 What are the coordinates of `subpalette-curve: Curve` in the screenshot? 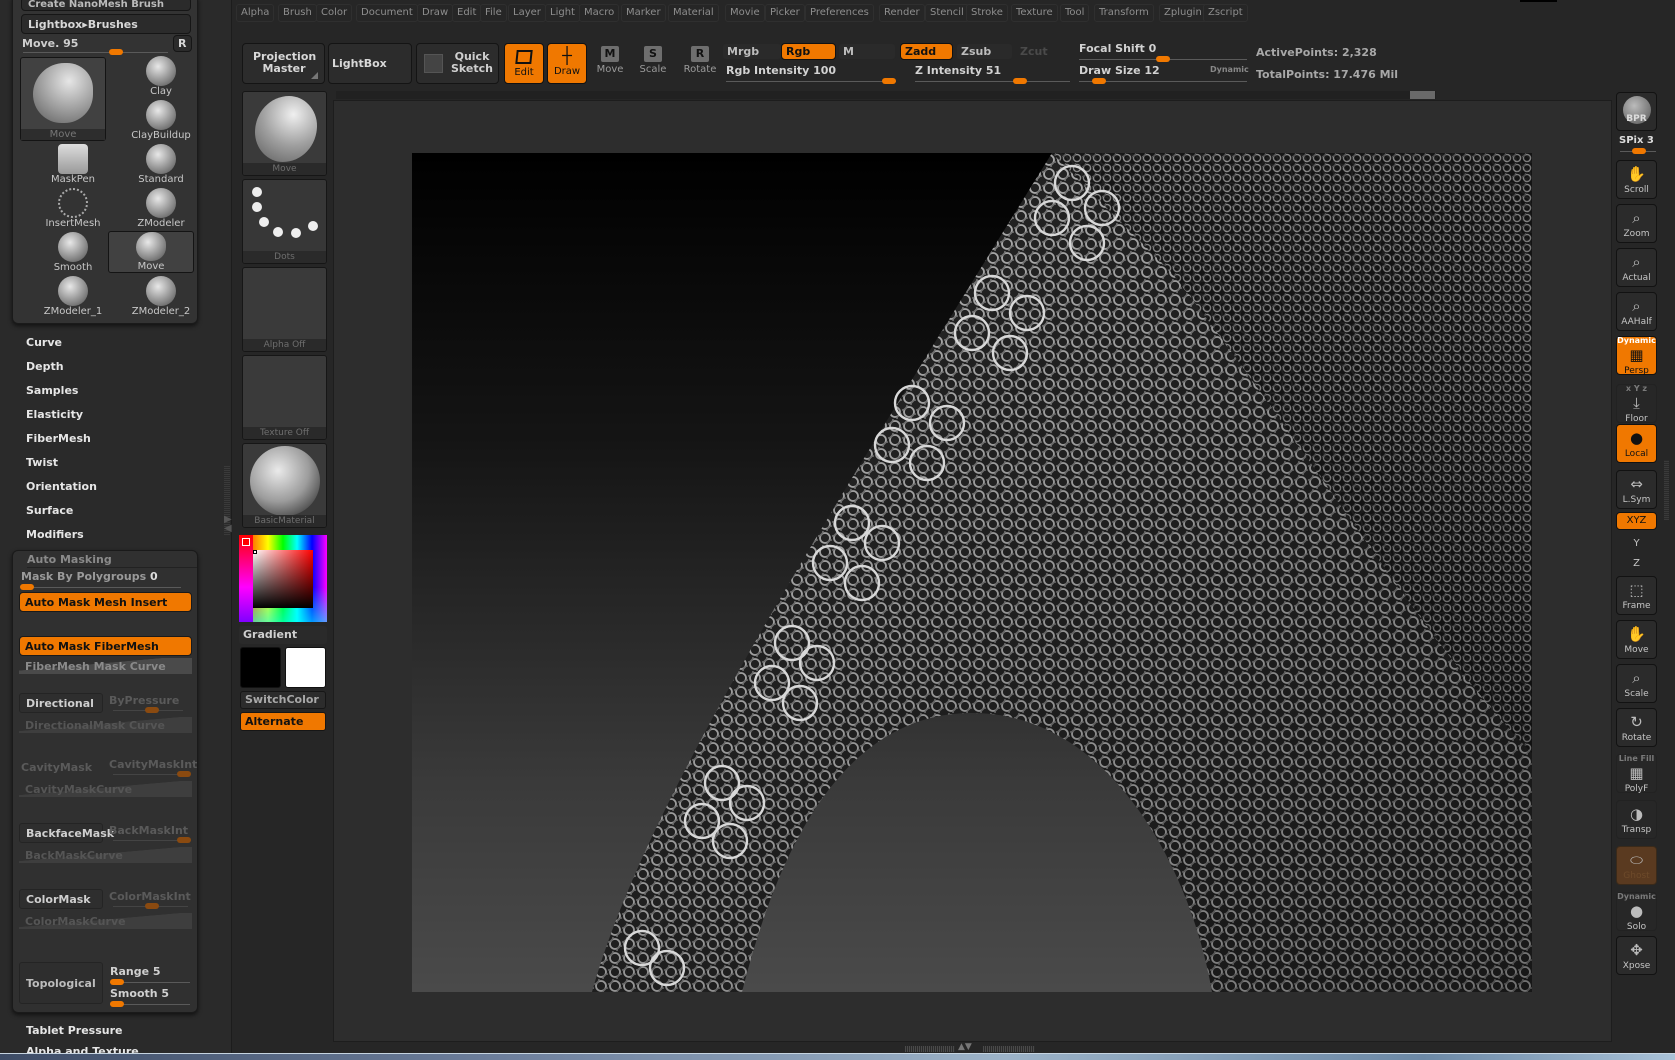 It's located at (44, 342).